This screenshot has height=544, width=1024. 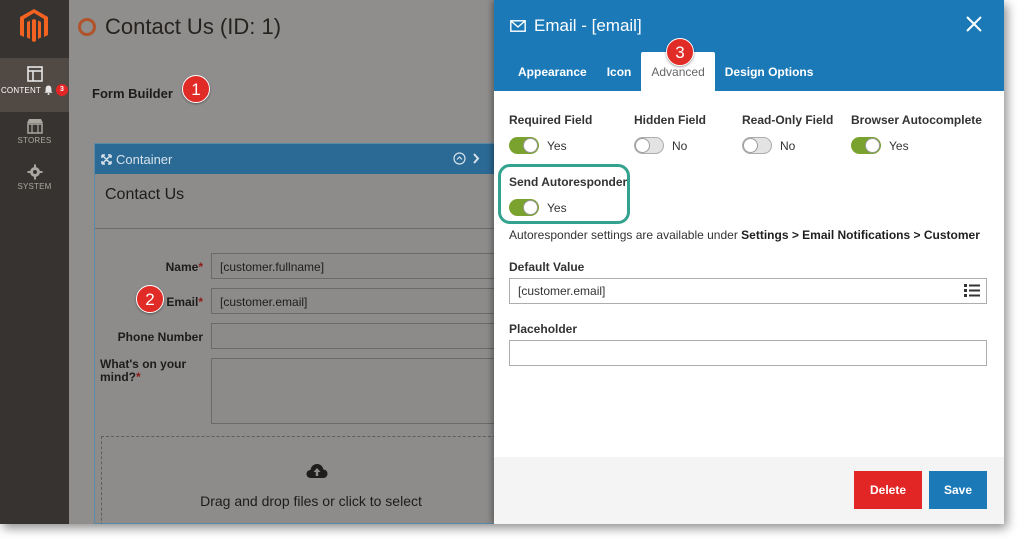 I want to click on name-field: [customer.fullname], so click(x=366, y=266).